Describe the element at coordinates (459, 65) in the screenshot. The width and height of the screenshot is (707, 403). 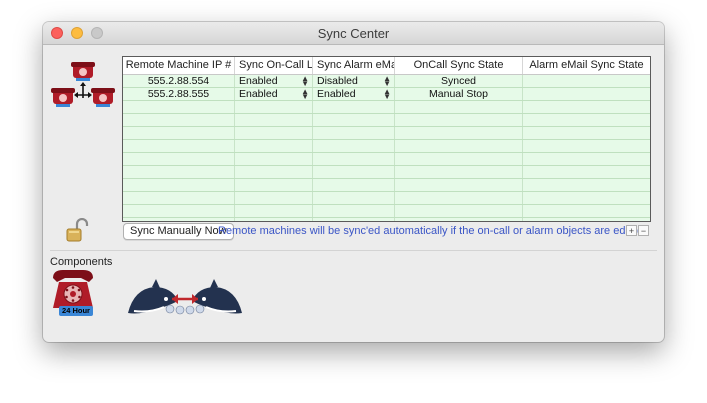
I see `column-header-oncall-state: OnCall Sync State` at that location.